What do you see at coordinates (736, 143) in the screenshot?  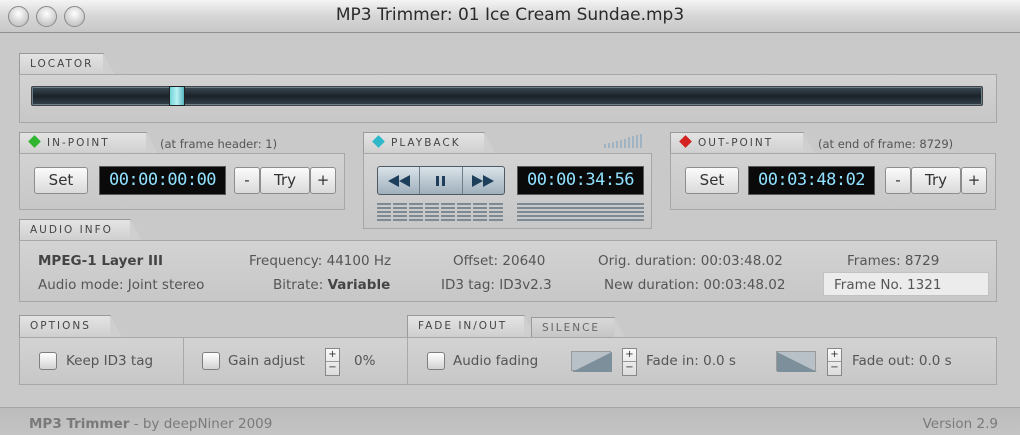 I see `out-point-tab-label: OUT-POINT` at bounding box center [736, 143].